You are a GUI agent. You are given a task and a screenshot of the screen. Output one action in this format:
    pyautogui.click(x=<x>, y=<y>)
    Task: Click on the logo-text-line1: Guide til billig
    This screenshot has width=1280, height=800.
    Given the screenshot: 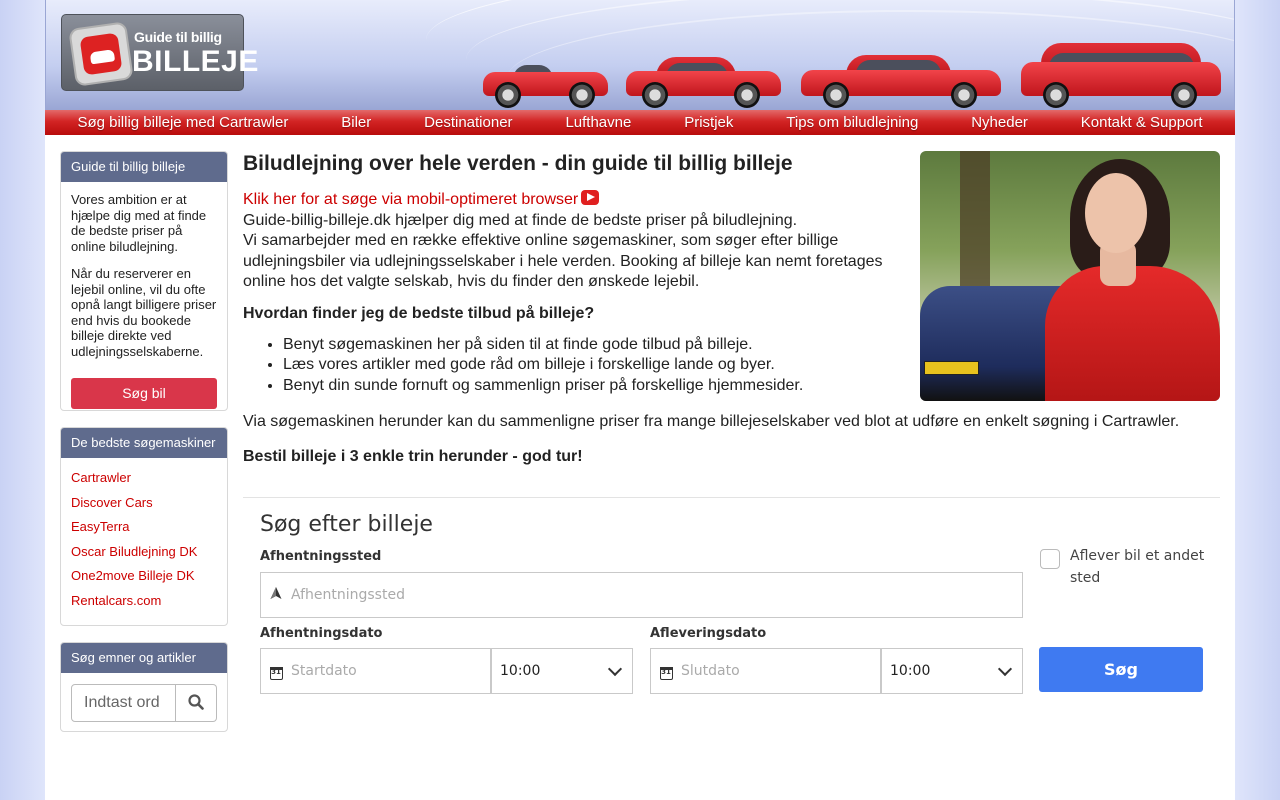 What is the action you would take?
    pyautogui.click(x=178, y=37)
    